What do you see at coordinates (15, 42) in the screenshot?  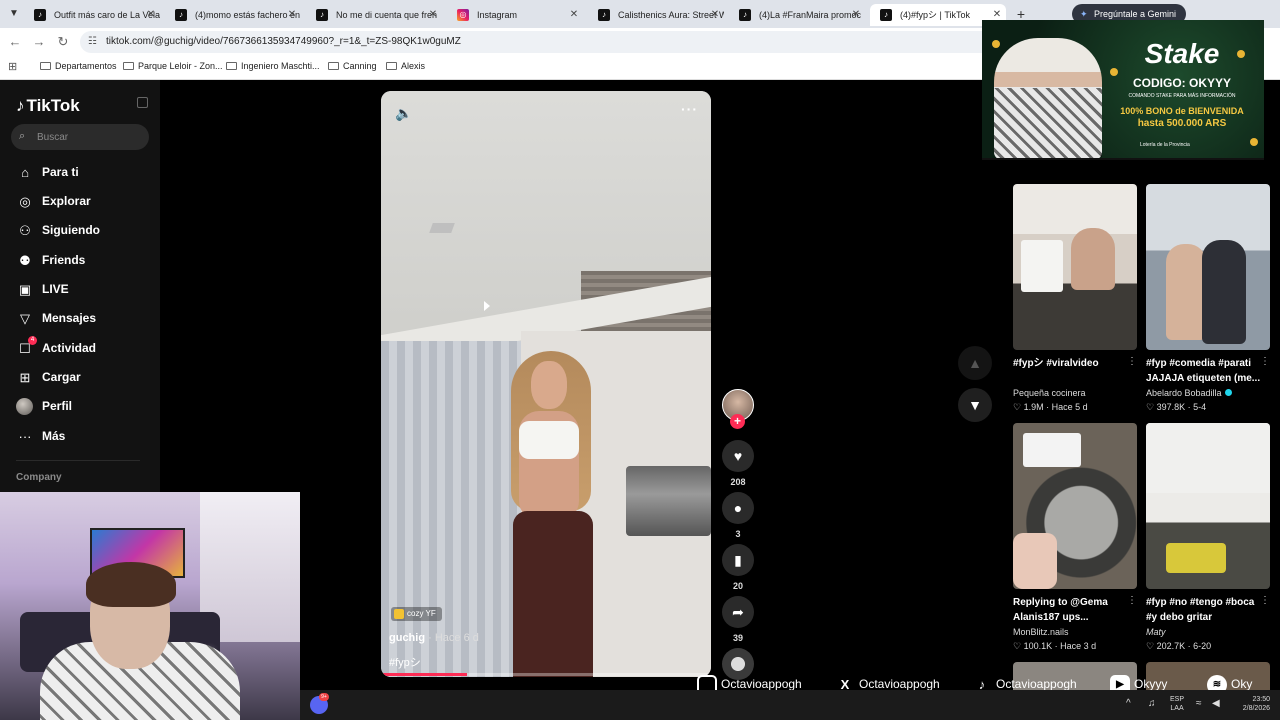 I see `back-icon: ←` at bounding box center [15, 42].